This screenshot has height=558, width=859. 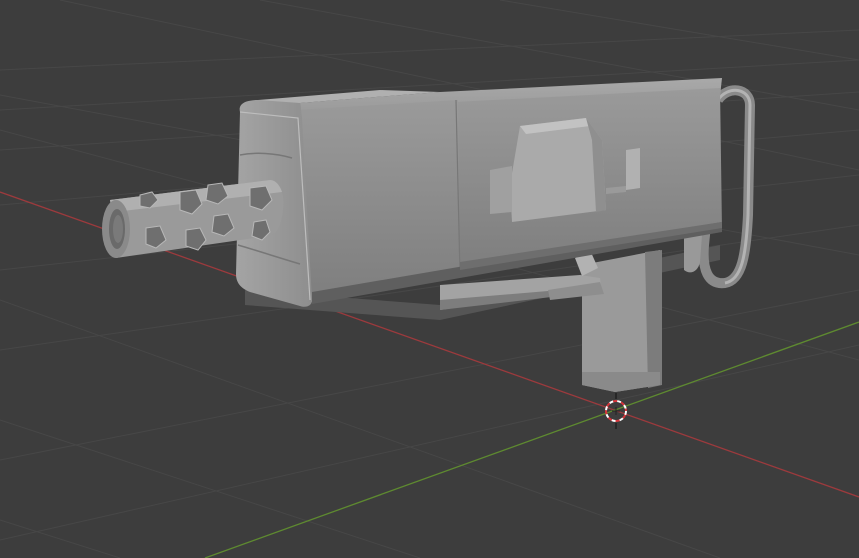 What do you see at coordinates (501, 190) in the screenshot?
I see `charging-handle` at bounding box center [501, 190].